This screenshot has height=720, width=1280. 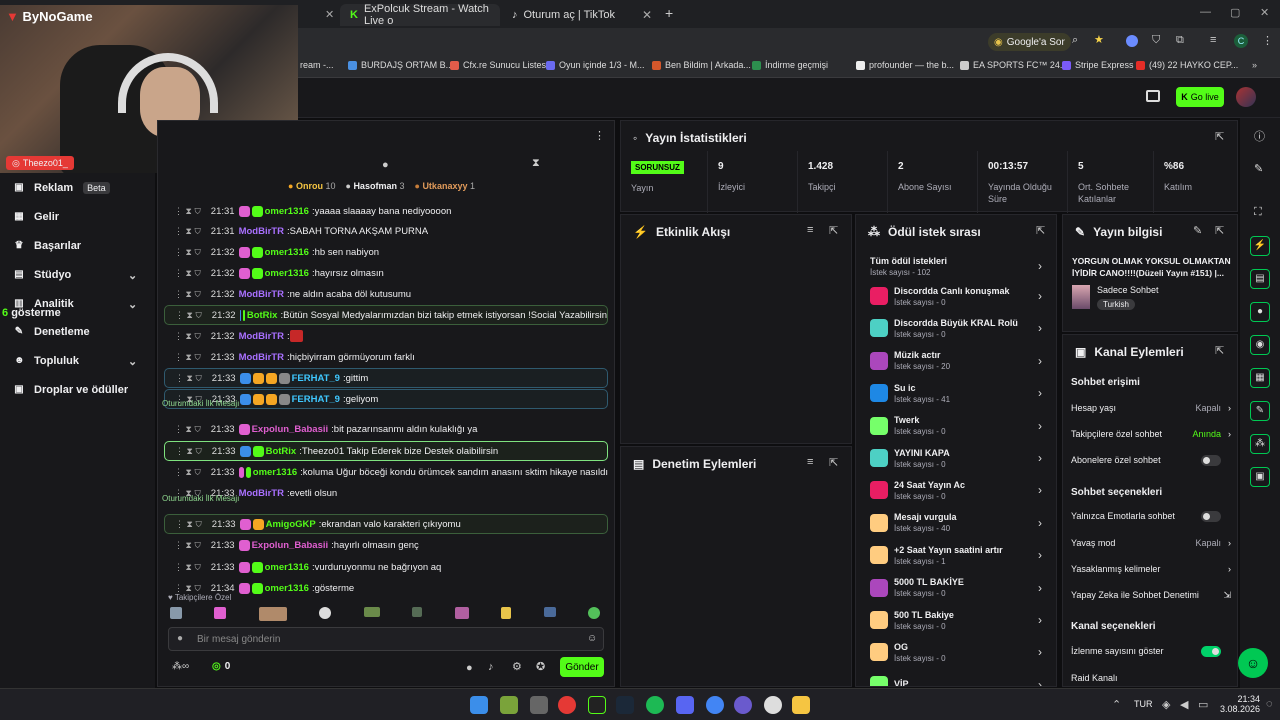 I want to click on clock: 21:34 3.08.2026, so click(x=1239, y=704).